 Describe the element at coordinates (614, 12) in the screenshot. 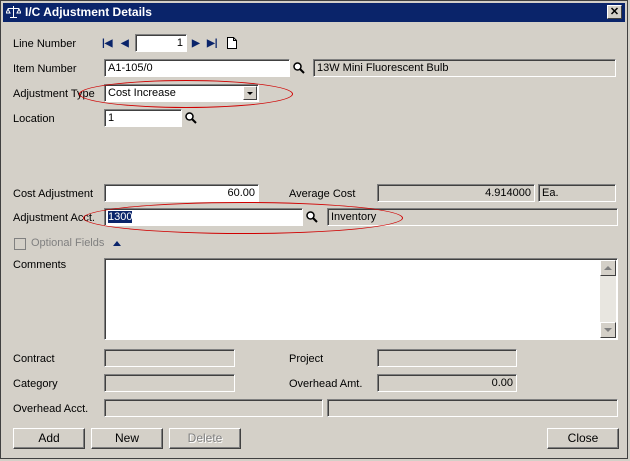

I see `close-window-button: ✕` at that location.